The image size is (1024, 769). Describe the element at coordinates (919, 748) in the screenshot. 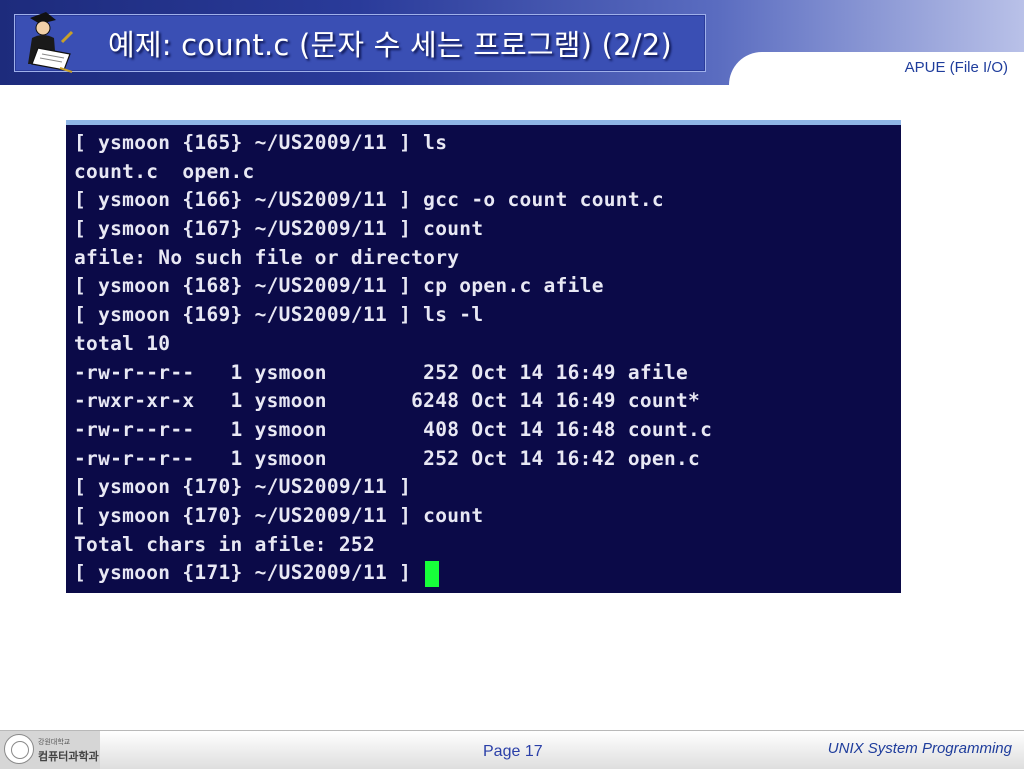

I see `course-name: UNIX System Programming` at that location.